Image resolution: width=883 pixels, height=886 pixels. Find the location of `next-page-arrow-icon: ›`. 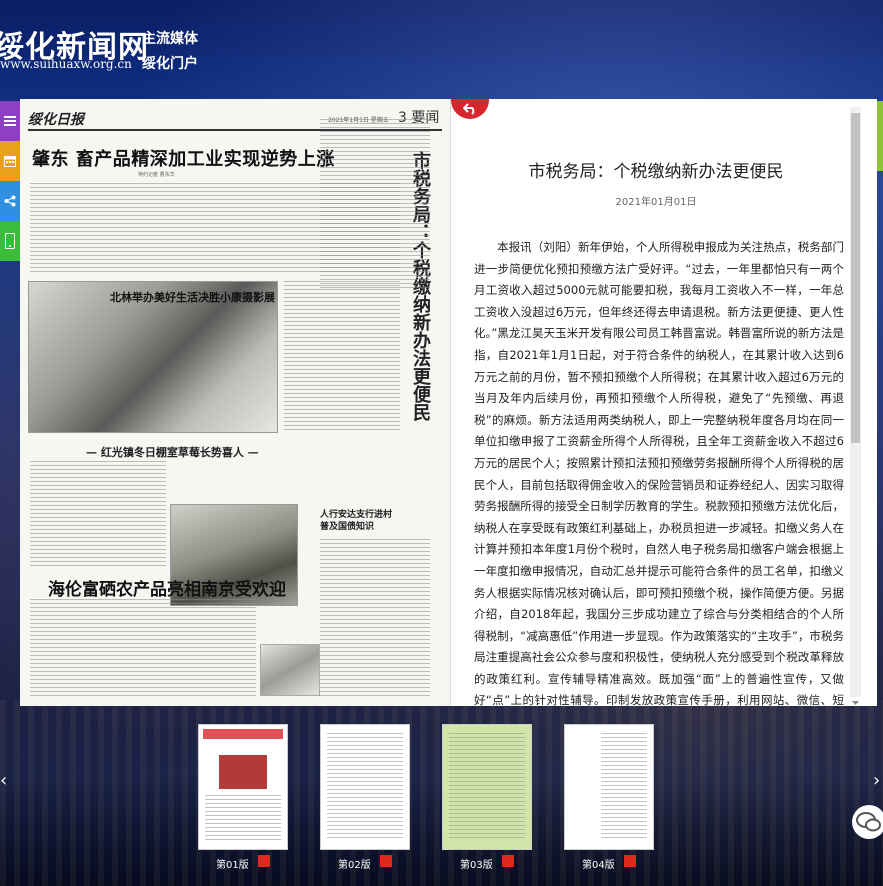

next-page-arrow-icon: › is located at coordinates (876, 780).